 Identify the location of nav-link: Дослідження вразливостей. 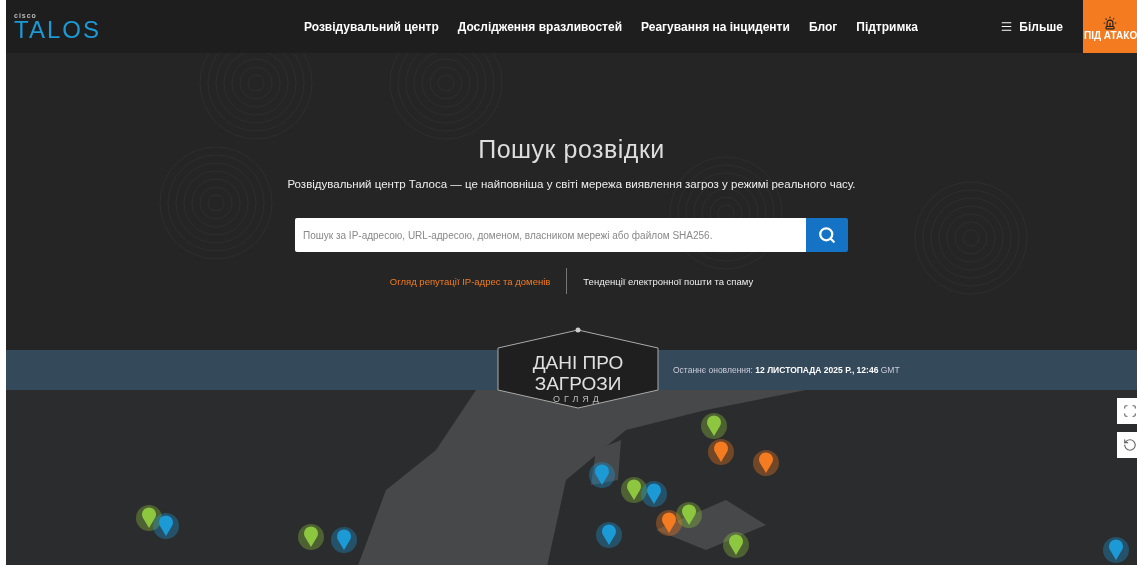
(540, 26).